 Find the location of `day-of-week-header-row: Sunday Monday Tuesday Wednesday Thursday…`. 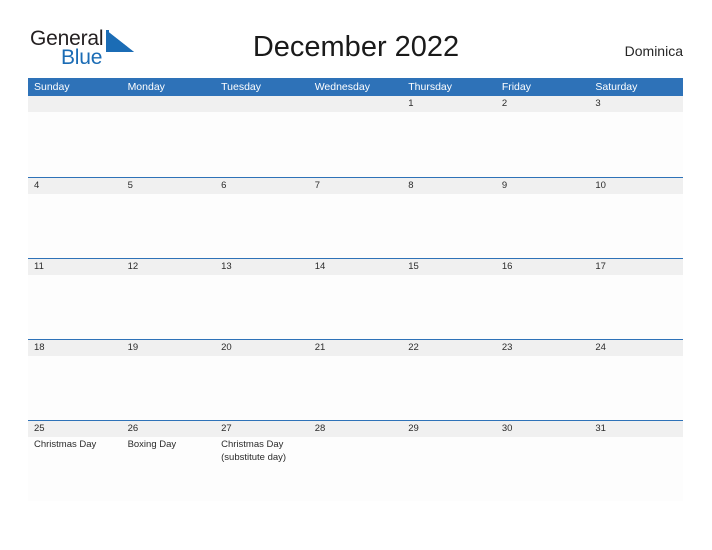

day-of-week-header-row: Sunday Monday Tuesday Wednesday Thursday… is located at coordinates (355, 87).